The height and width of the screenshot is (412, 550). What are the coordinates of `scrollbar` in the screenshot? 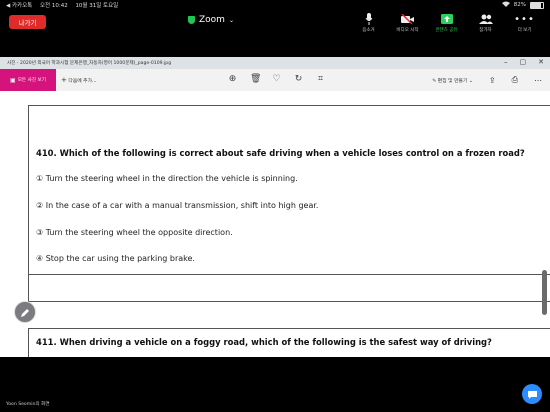 It's located at (544, 292).